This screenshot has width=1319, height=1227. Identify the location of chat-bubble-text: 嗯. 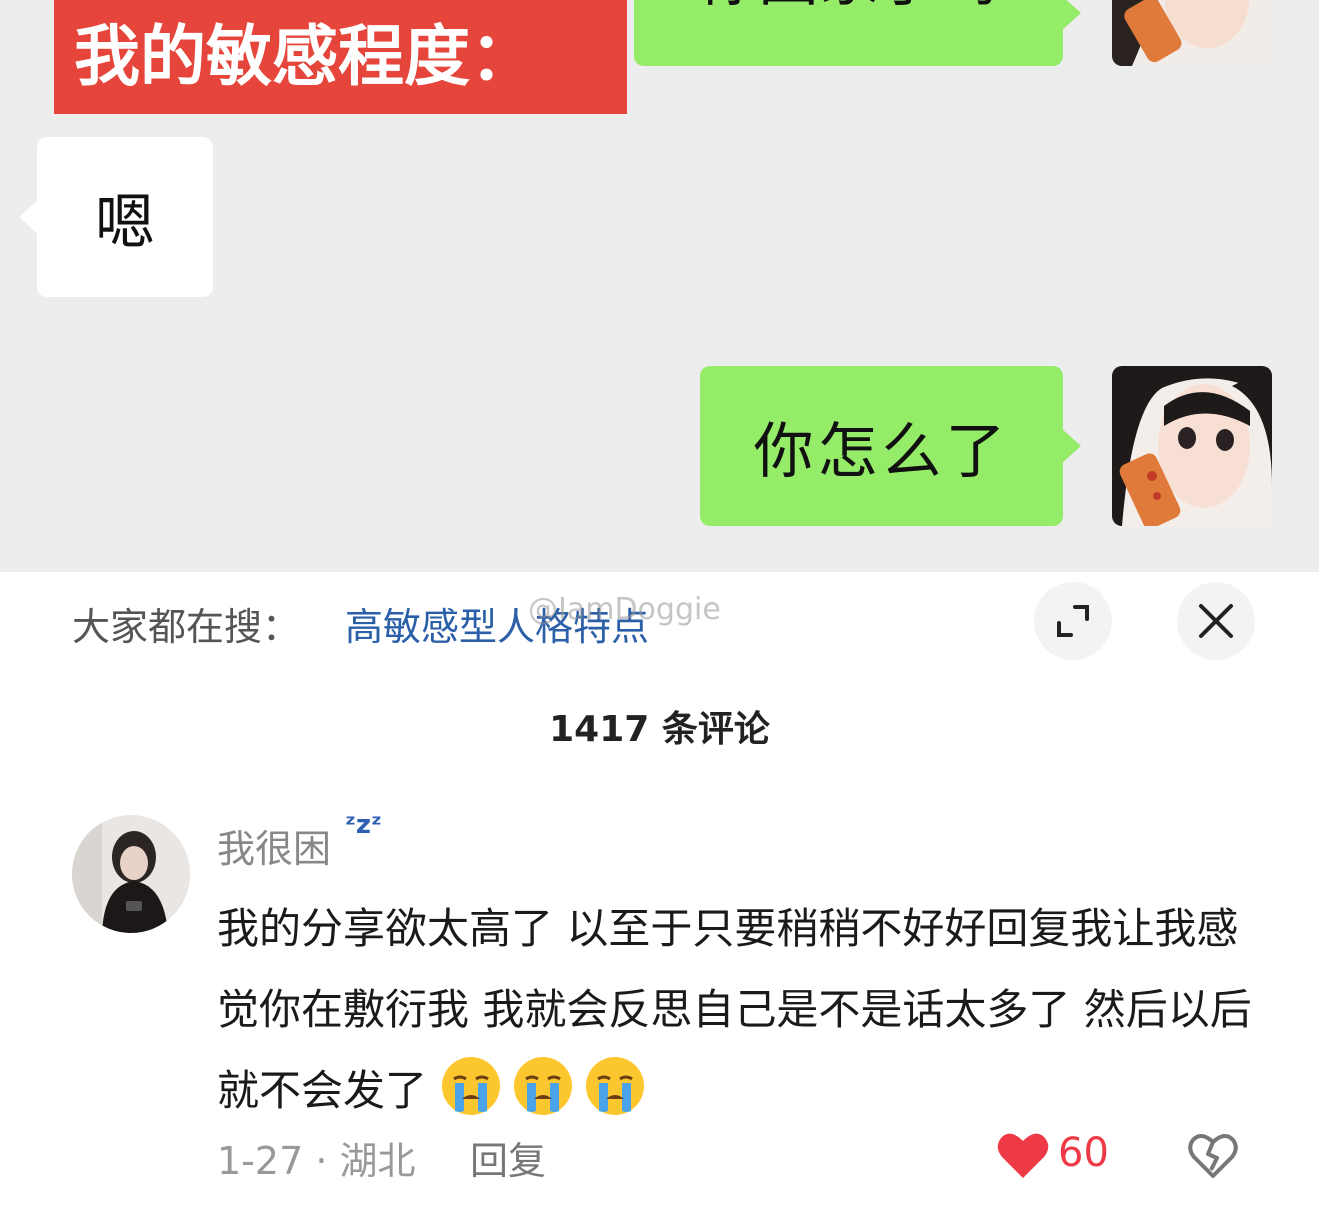
(125, 222).